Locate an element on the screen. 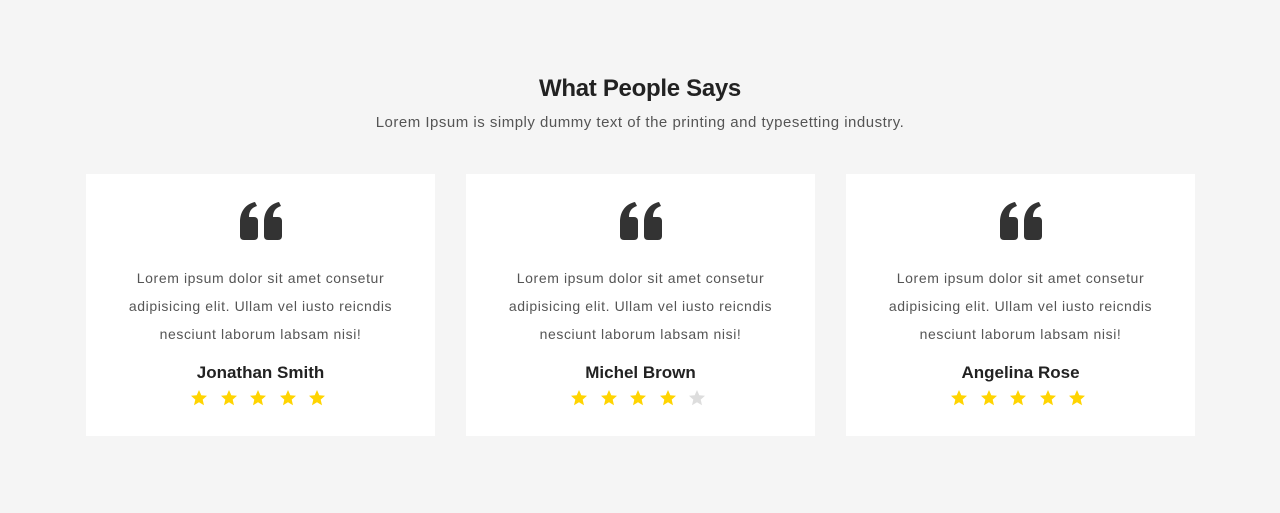 The image size is (1280, 513). author-name: Jonathan Smith is located at coordinates (260, 372).